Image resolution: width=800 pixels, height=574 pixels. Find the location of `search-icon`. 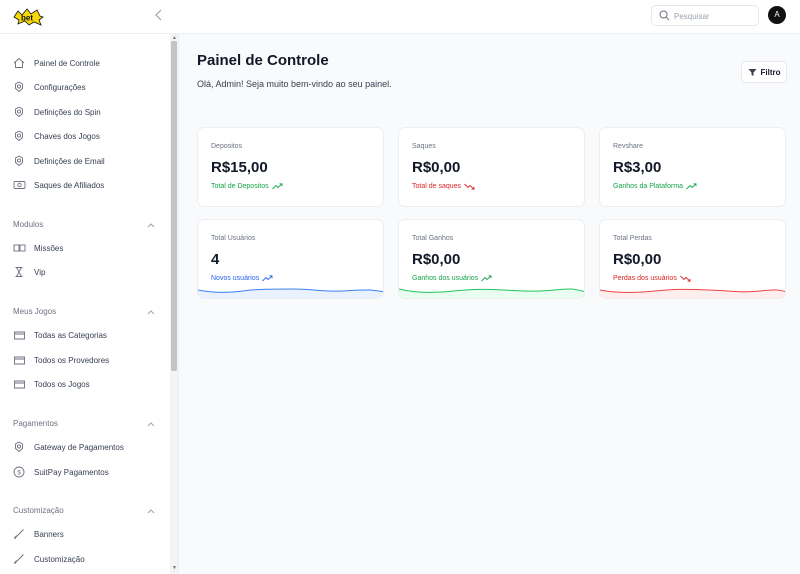

search-icon is located at coordinates (664, 15).